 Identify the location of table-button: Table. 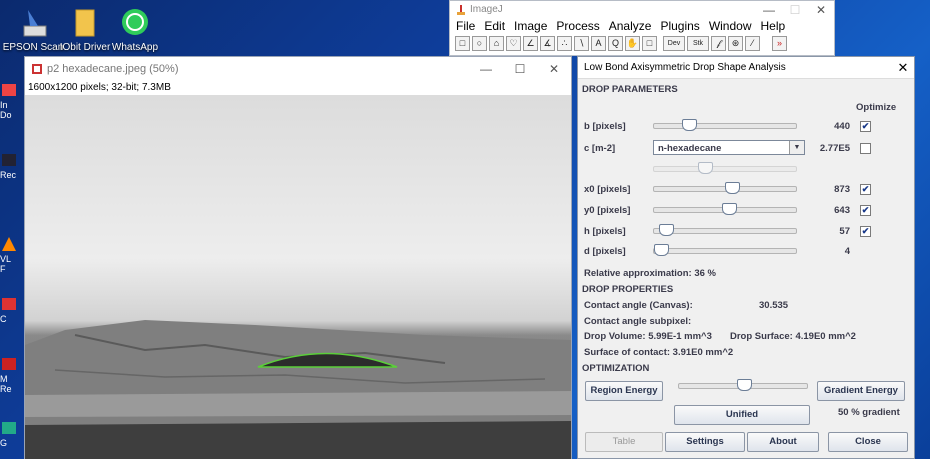
(624, 442).